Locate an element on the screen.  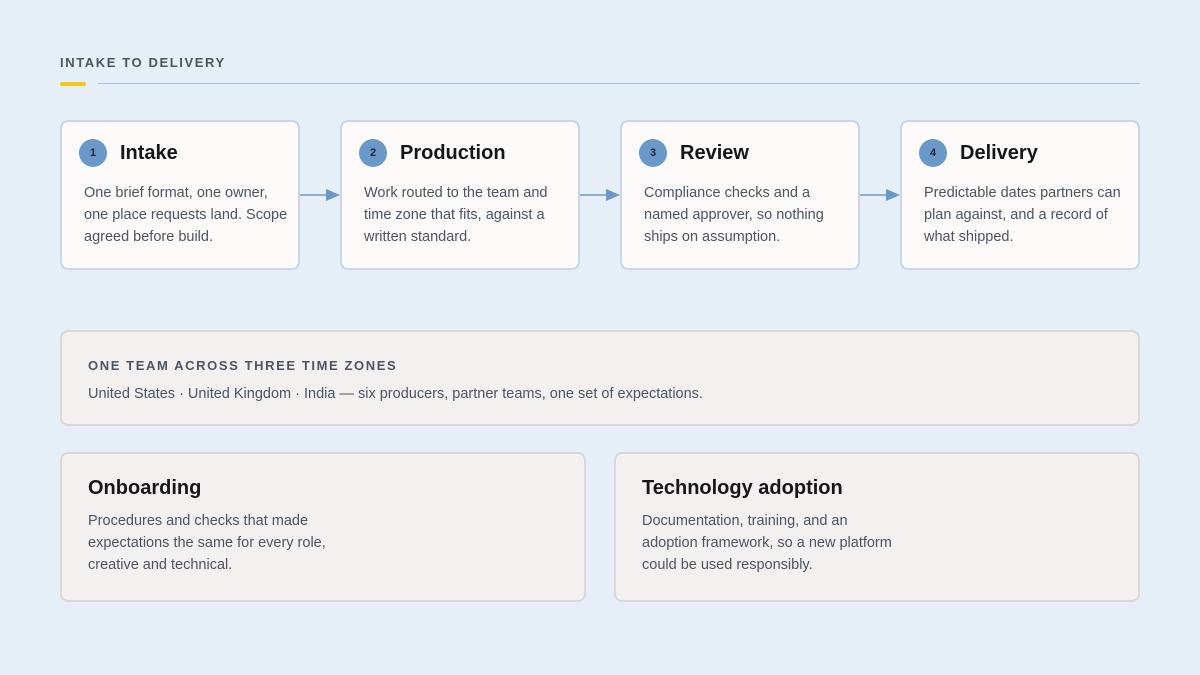
step-number-badge: 2 is located at coordinates (373, 153).